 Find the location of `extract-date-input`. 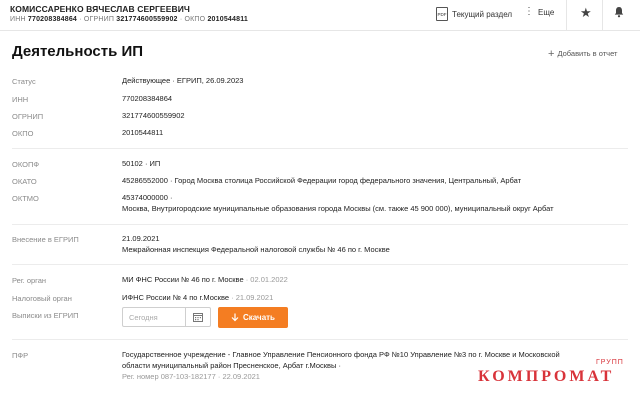

extract-date-input is located at coordinates (157, 317).